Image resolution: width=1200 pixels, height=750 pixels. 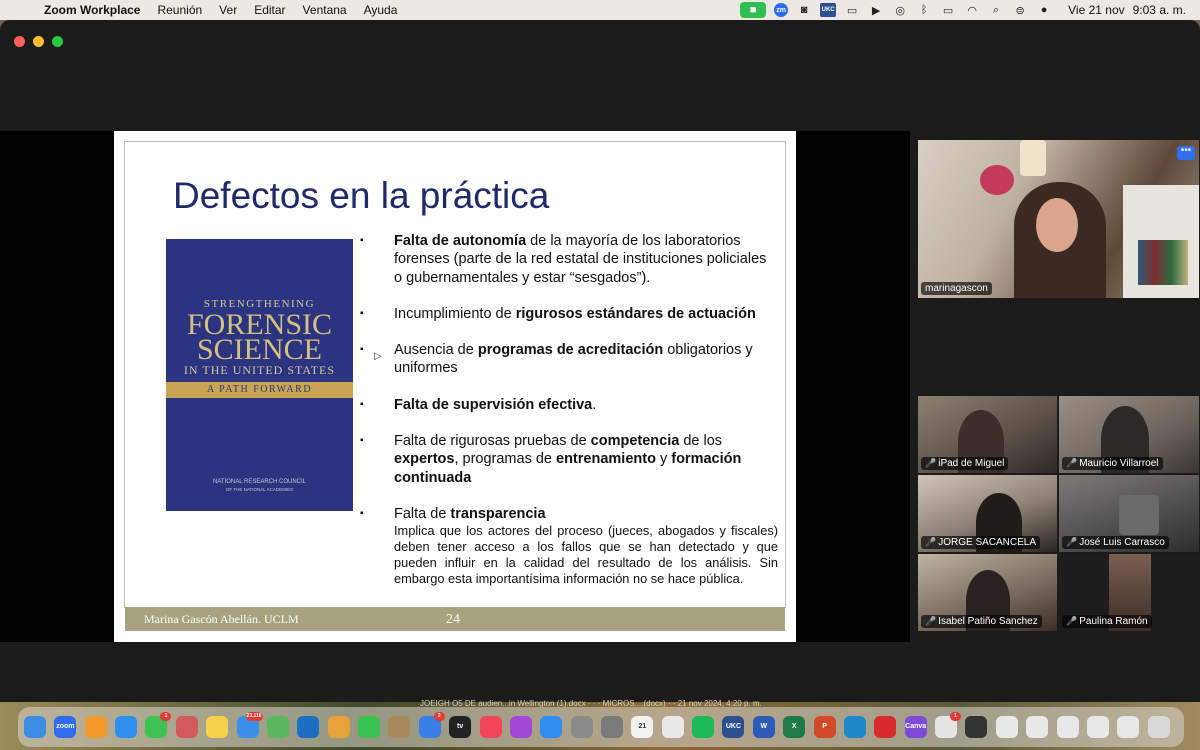 I want to click on dock-acrobat-icon, so click(x=885, y=727).